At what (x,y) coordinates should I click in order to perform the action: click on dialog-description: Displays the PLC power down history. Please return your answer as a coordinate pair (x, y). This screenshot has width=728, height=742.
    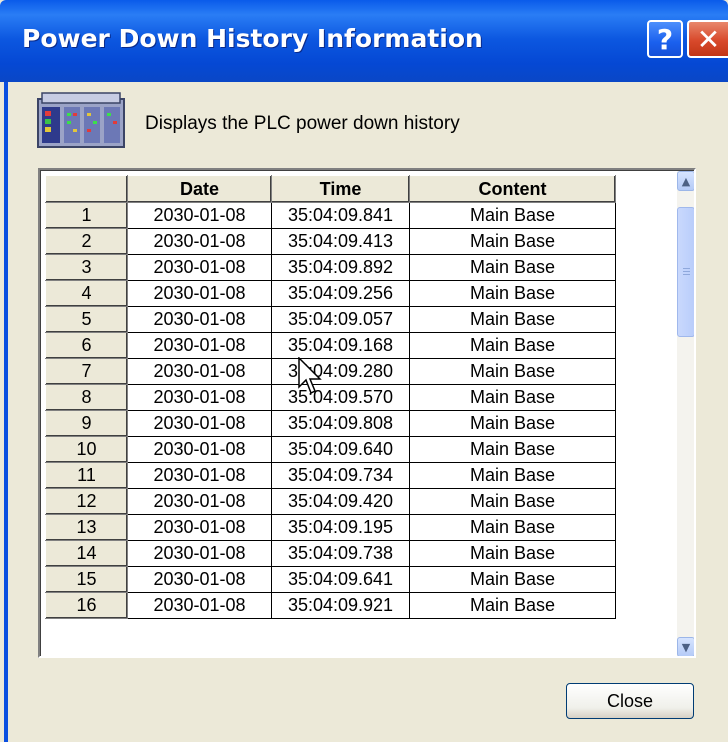
    Looking at the image, I should click on (302, 123).